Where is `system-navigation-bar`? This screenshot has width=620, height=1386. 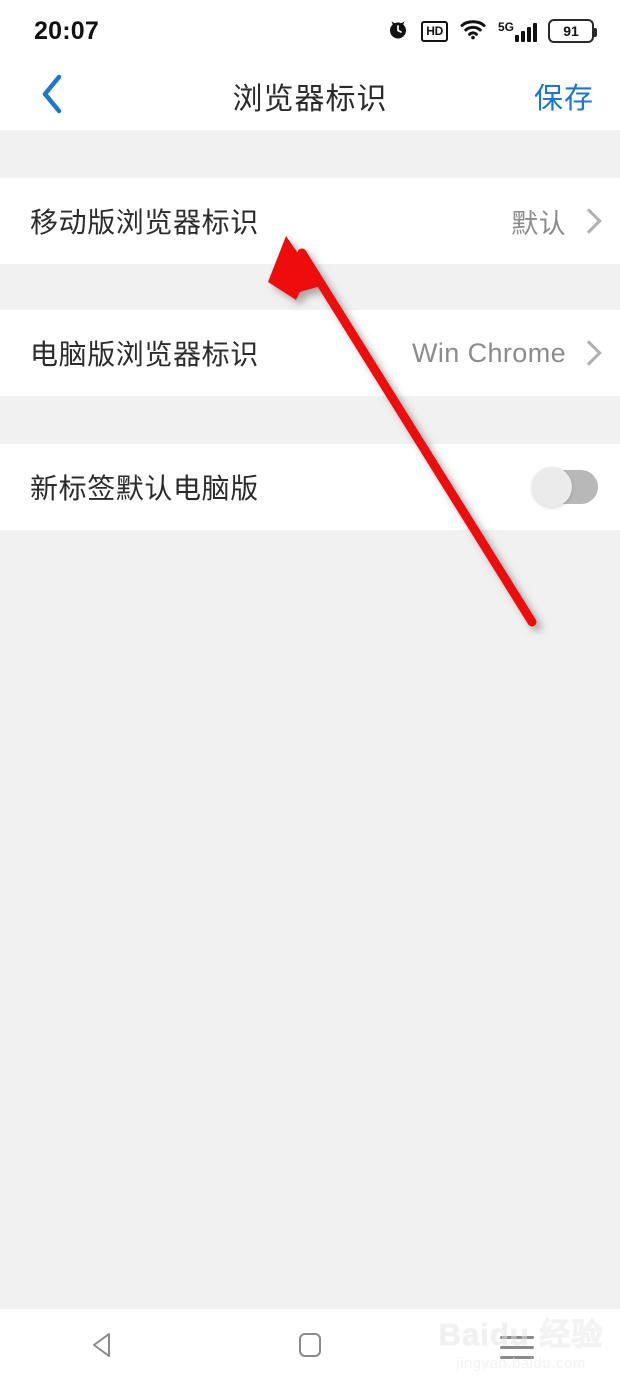 system-navigation-bar is located at coordinates (310, 1347).